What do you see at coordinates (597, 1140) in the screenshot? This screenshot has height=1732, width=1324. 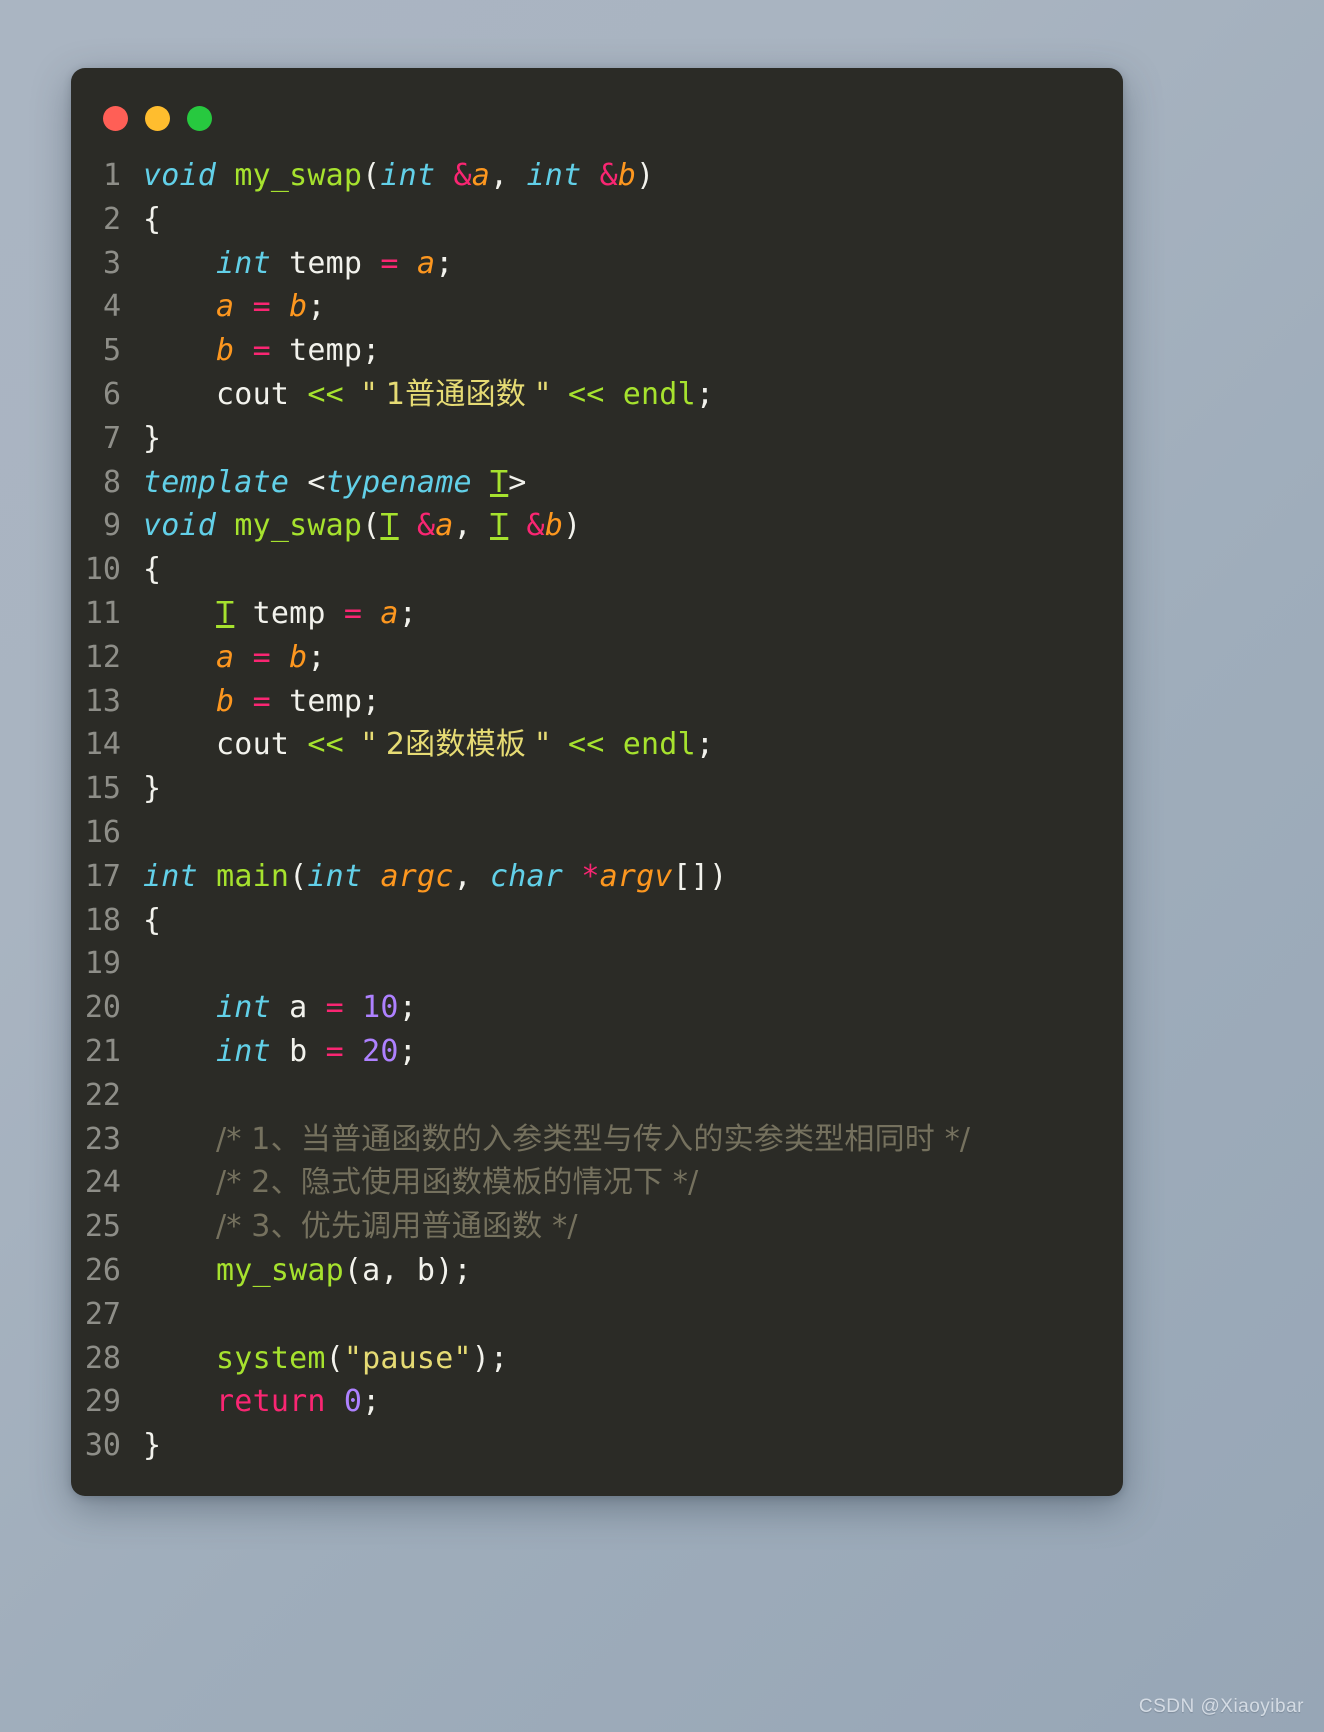 I see `code-line: 23 /* 1、当普通函数的入参类型与传入的实参类型相同时 */` at bounding box center [597, 1140].